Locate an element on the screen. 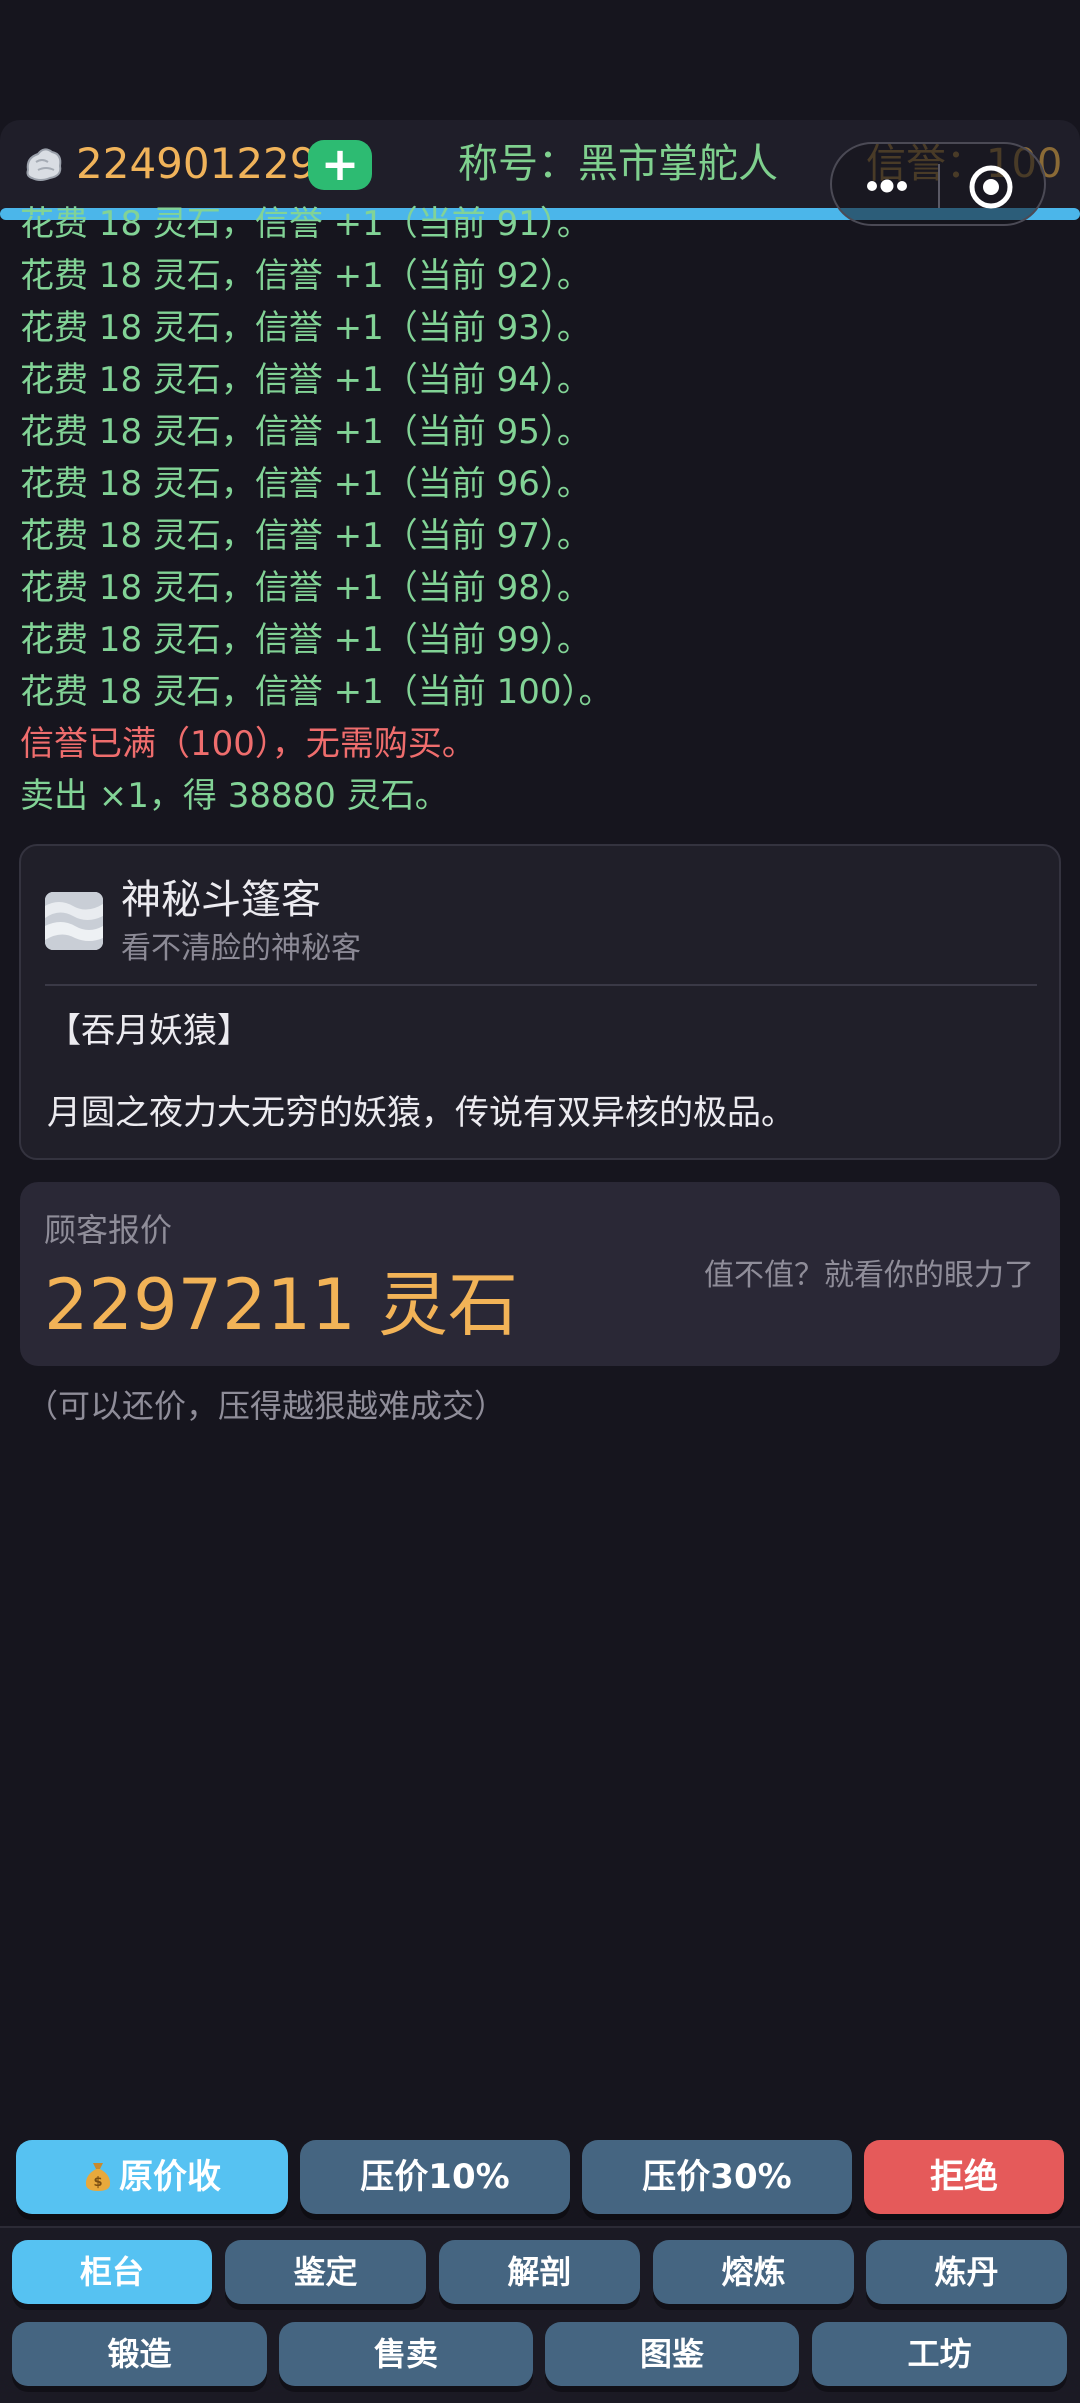  customer-description: 看不清脸的神秘客 is located at coordinates (241, 948).